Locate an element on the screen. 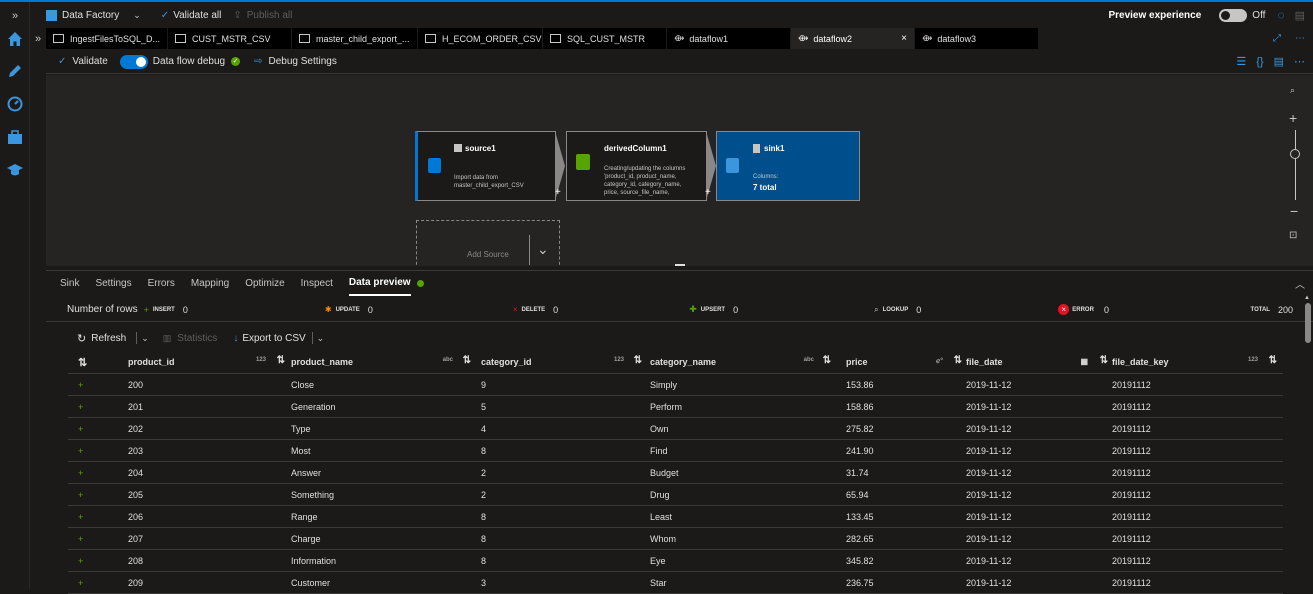 This screenshot has width=1313, height=594. zoom-slider-thumb is located at coordinates (1295, 154).